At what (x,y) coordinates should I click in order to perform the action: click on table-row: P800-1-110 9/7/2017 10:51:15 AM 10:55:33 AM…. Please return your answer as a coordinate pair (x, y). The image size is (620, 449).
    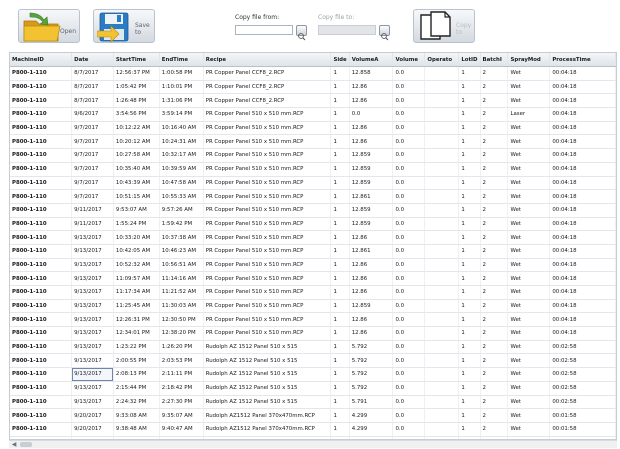
    Looking at the image, I should click on (313, 196).